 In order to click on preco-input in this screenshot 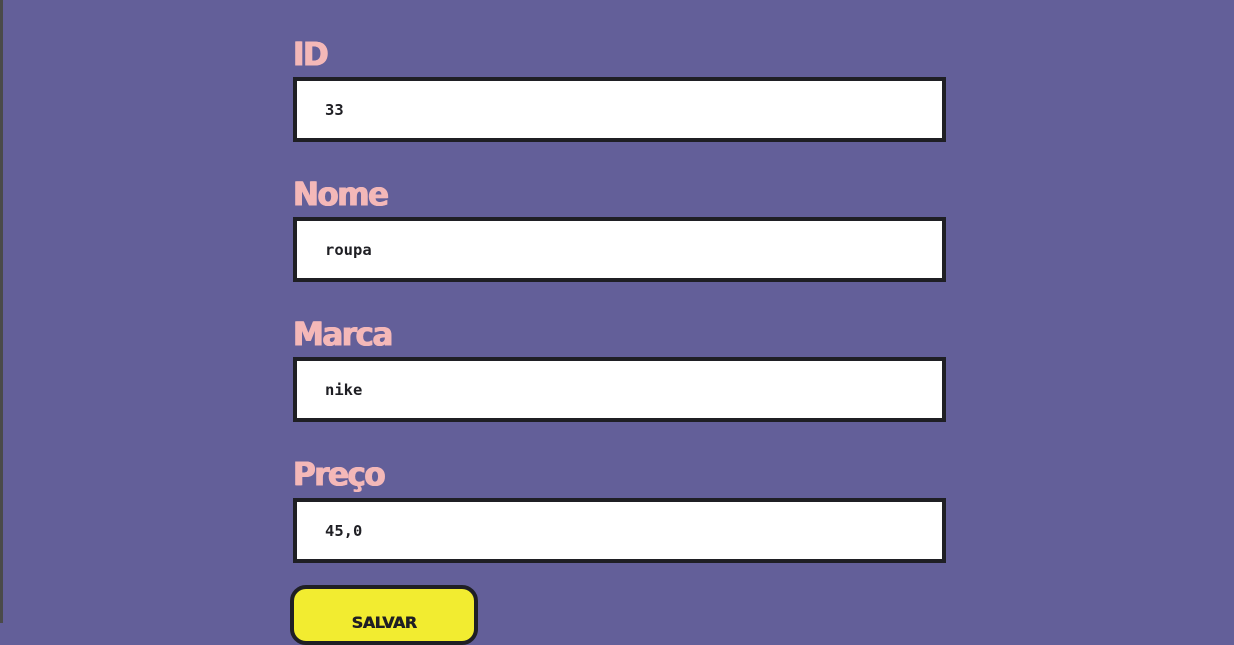, I will do `click(619, 530)`.